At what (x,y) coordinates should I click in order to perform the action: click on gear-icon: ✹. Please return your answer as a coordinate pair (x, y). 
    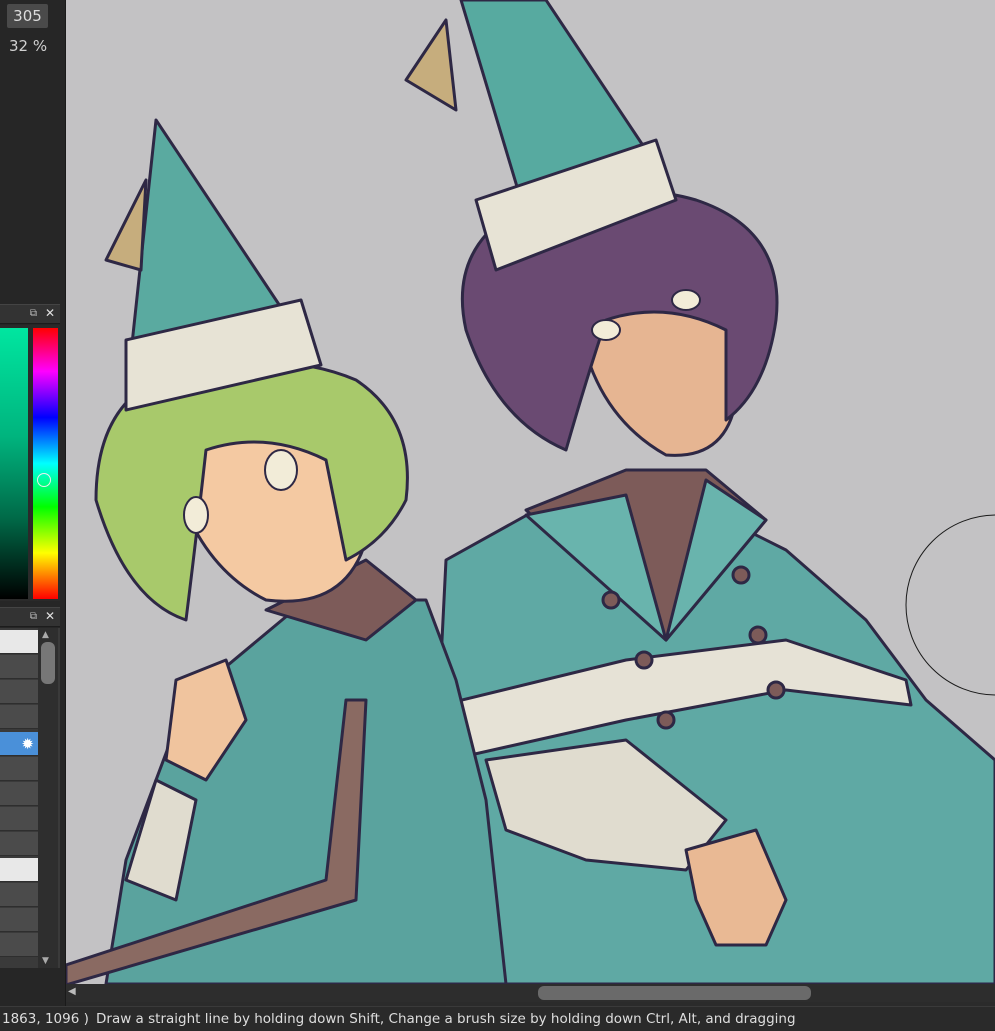
    Looking at the image, I should click on (27, 744).